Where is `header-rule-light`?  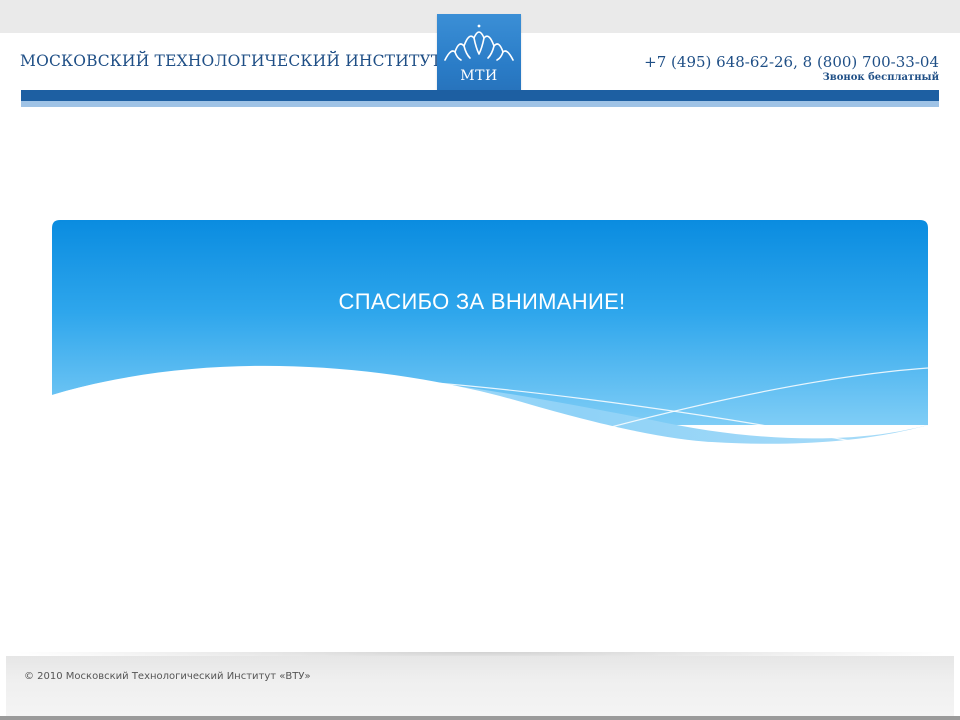 header-rule-light is located at coordinates (480, 104).